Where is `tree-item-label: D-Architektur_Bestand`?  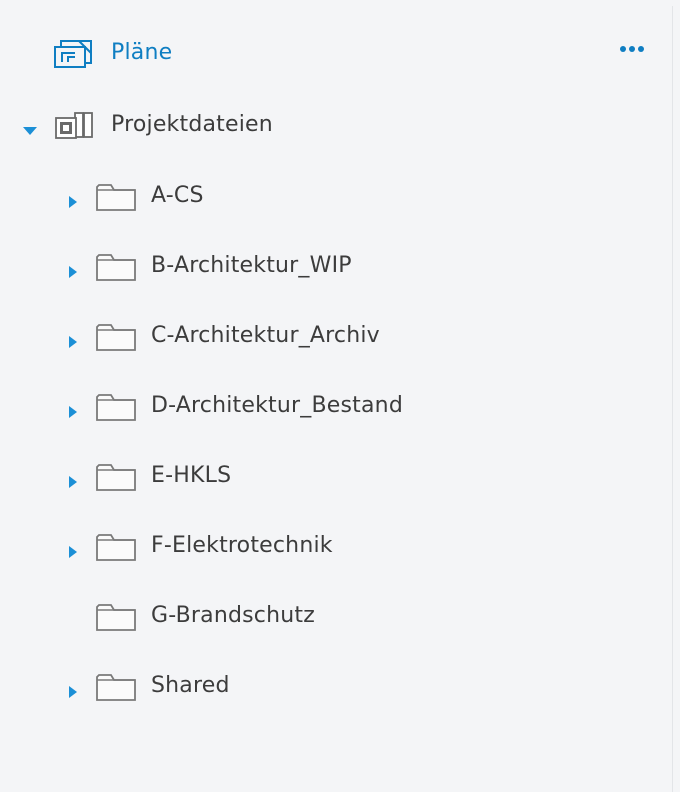 tree-item-label: D-Architektur_Bestand is located at coordinates (277, 405).